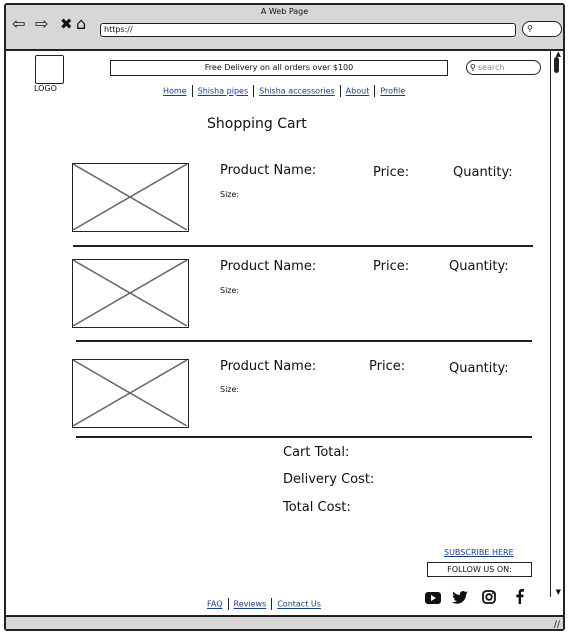 Image resolution: width=572 pixels, height=637 pixels. I want to click on footer-link-contact-us: Contact Us, so click(299, 604).